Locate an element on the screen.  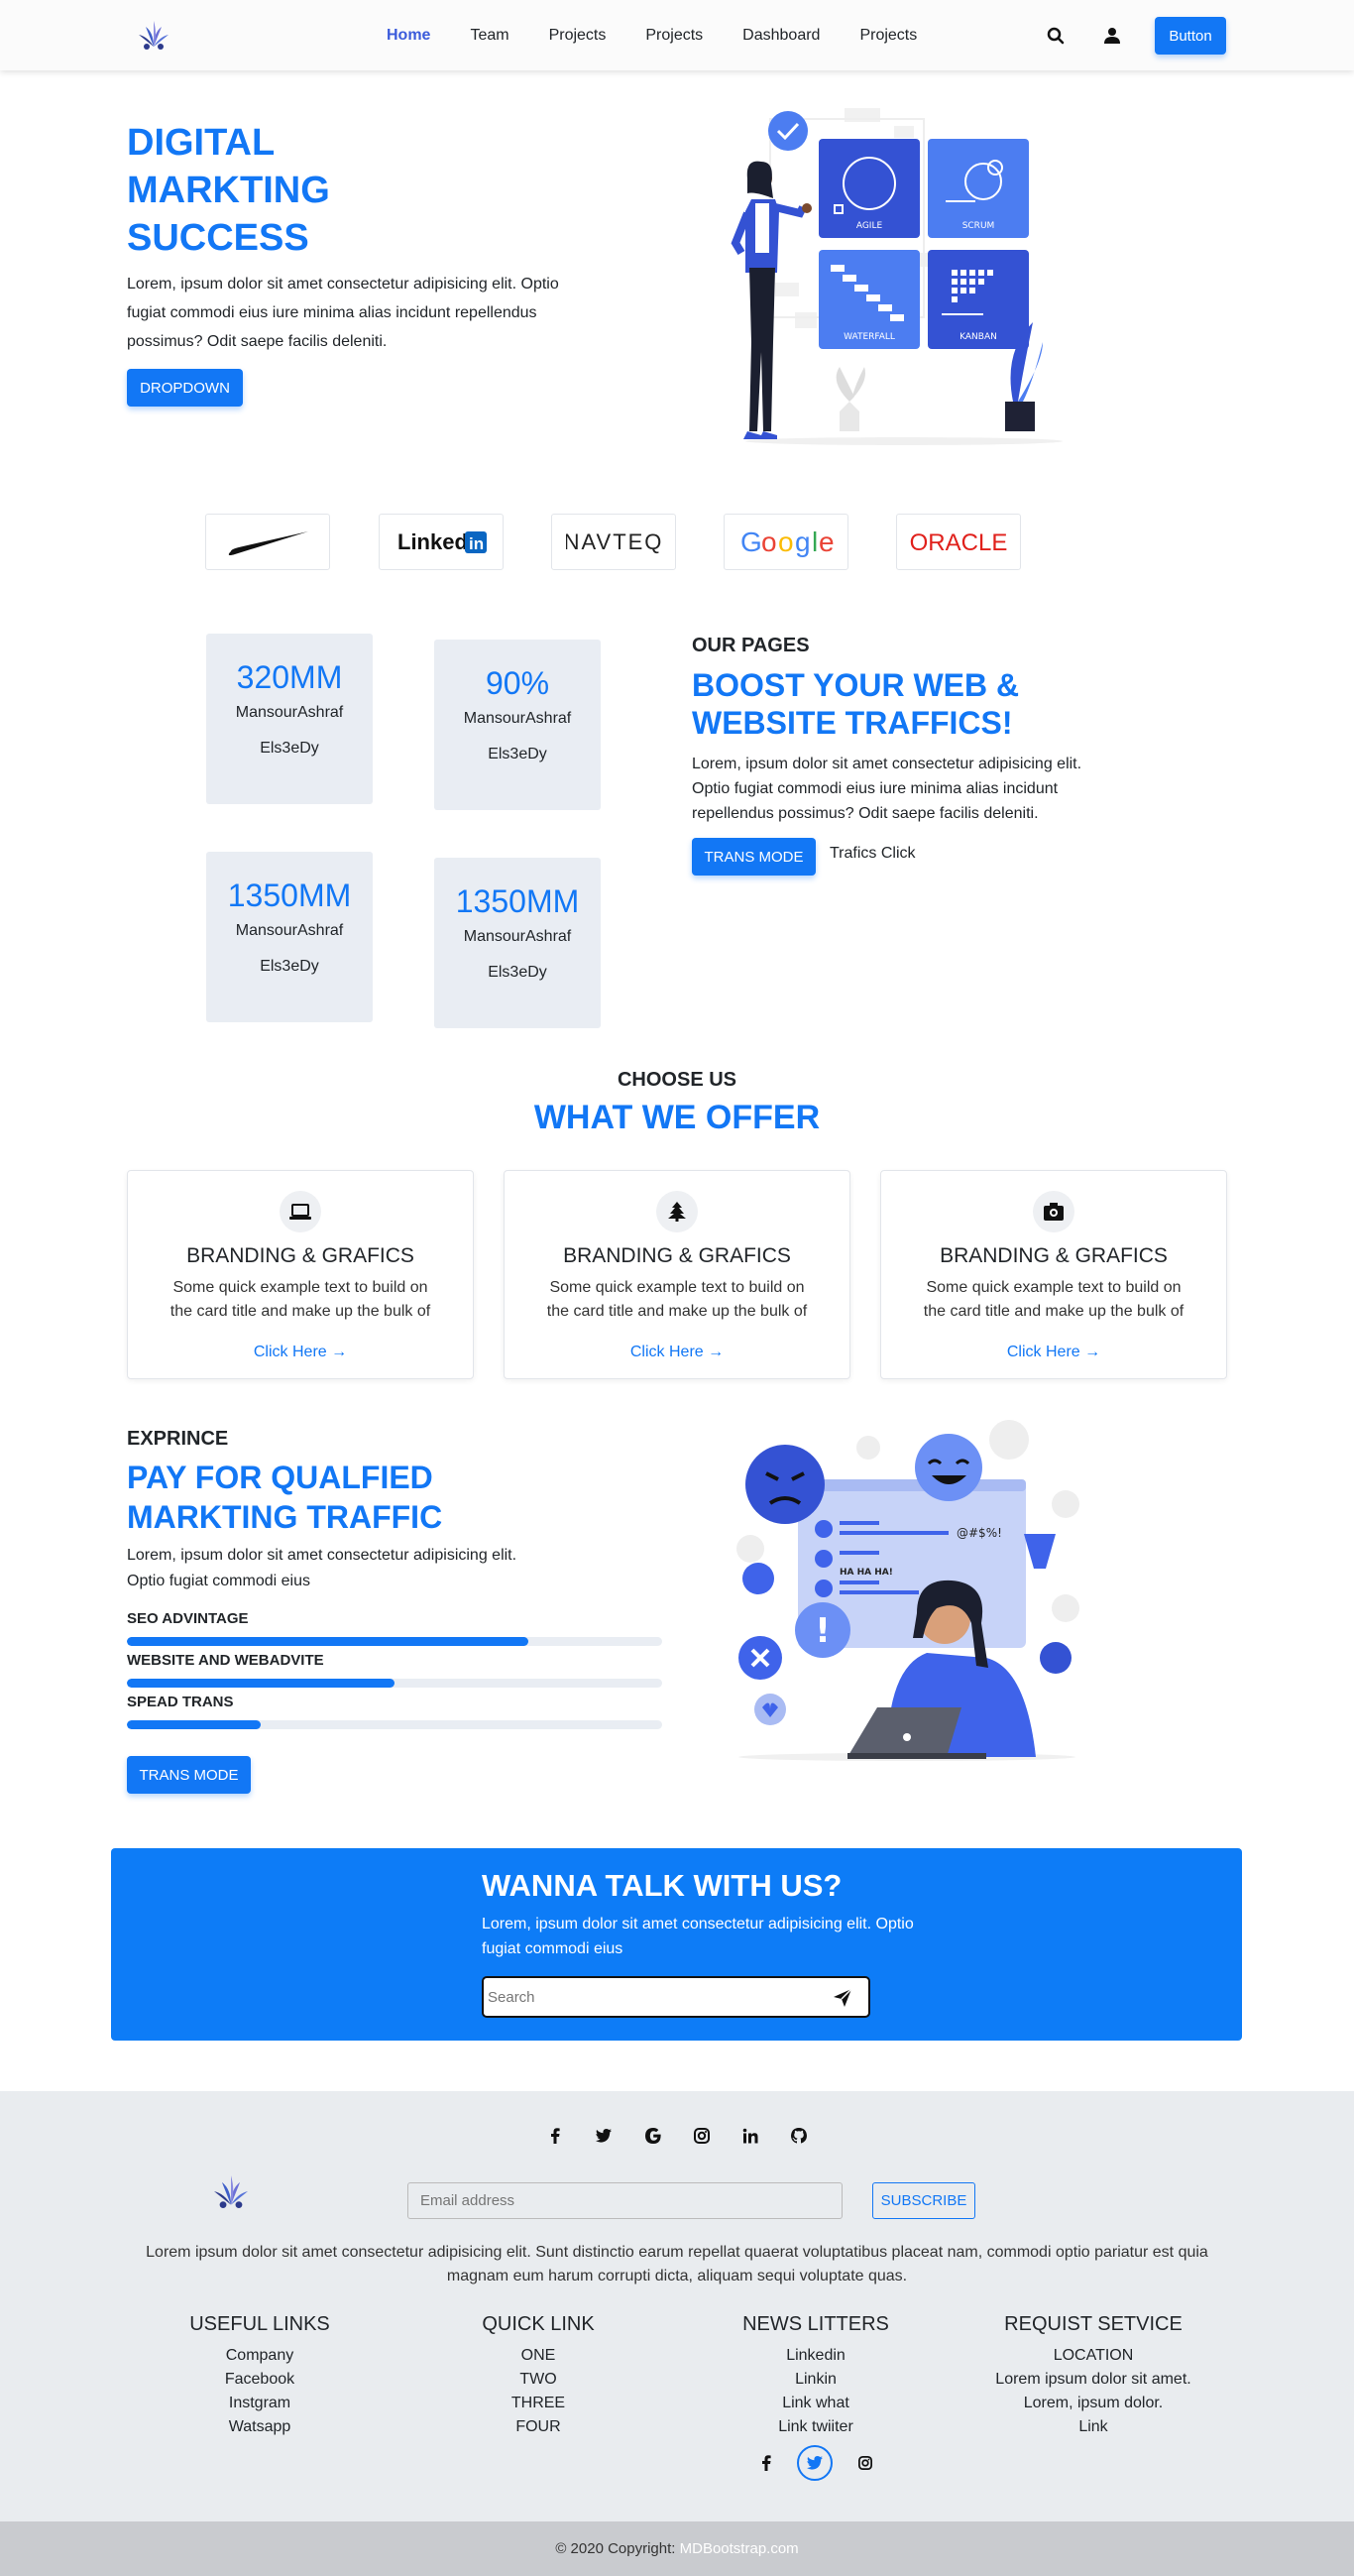
skill-bar: SEO ADVINTAGE is located at coordinates (394, 1628).